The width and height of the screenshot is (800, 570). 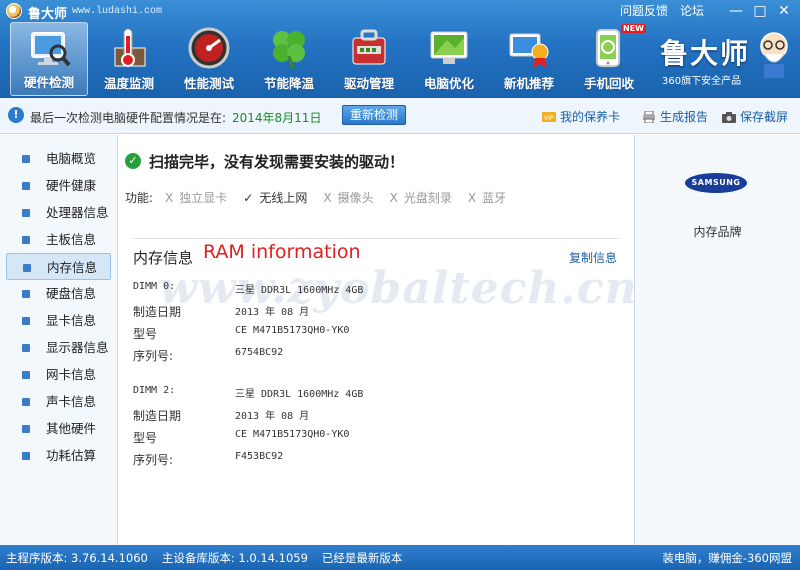 I want to click on save-screenshot-link: 保存截屏, so click(x=755, y=116).